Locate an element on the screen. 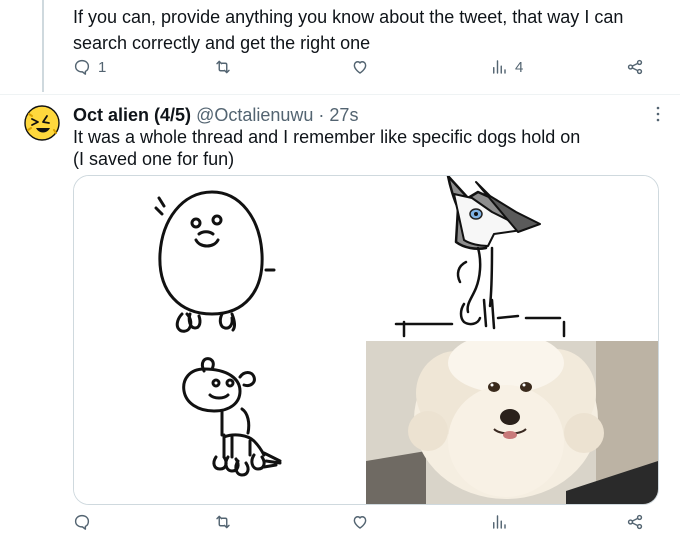 This screenshot has height=551, width=680. reply-button: 1 is located at coordinates (89, 67).